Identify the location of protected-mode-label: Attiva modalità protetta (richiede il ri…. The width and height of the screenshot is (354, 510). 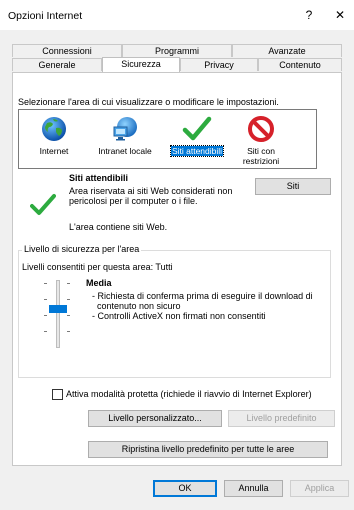
(189, 394).